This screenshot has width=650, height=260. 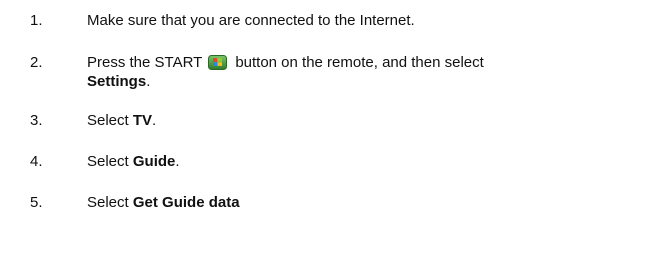 I want to click on get-guide-data-label: Get Guide data, so click(x=186, y=202).